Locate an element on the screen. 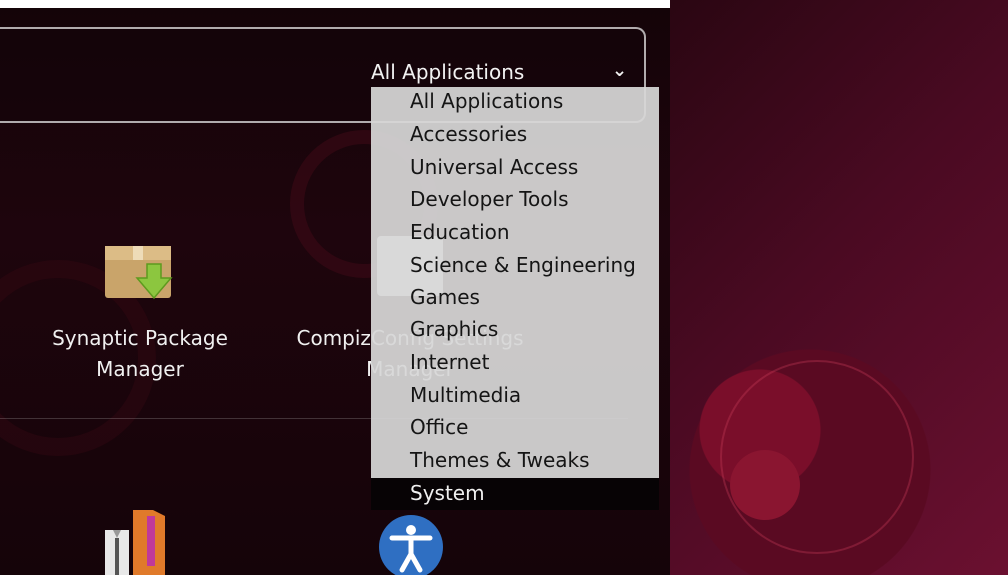  dropdown-item-office: Office is located at coordinates (439, 427).